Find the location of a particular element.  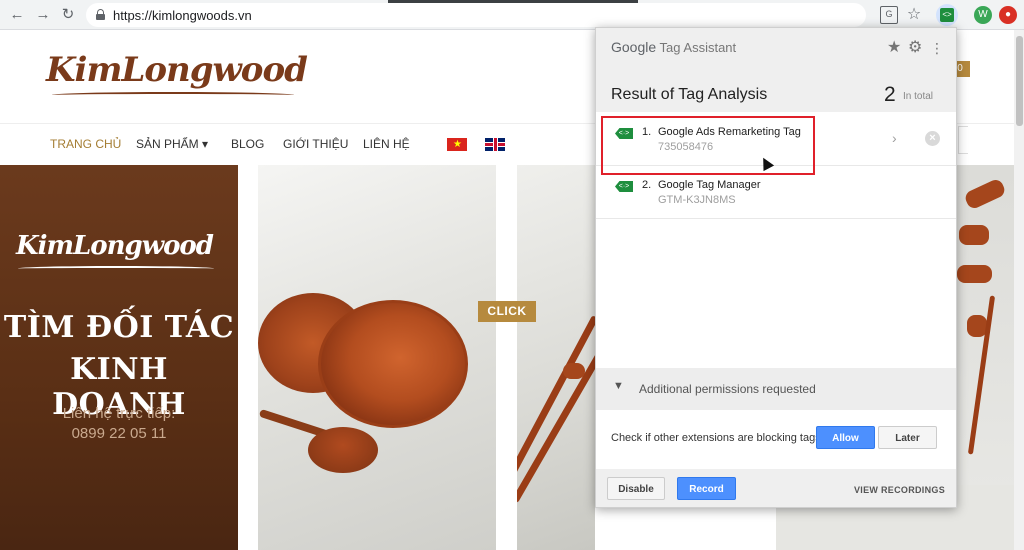

address-bar: https://kimlongwoods.vn is located at coordinates (476, 15).